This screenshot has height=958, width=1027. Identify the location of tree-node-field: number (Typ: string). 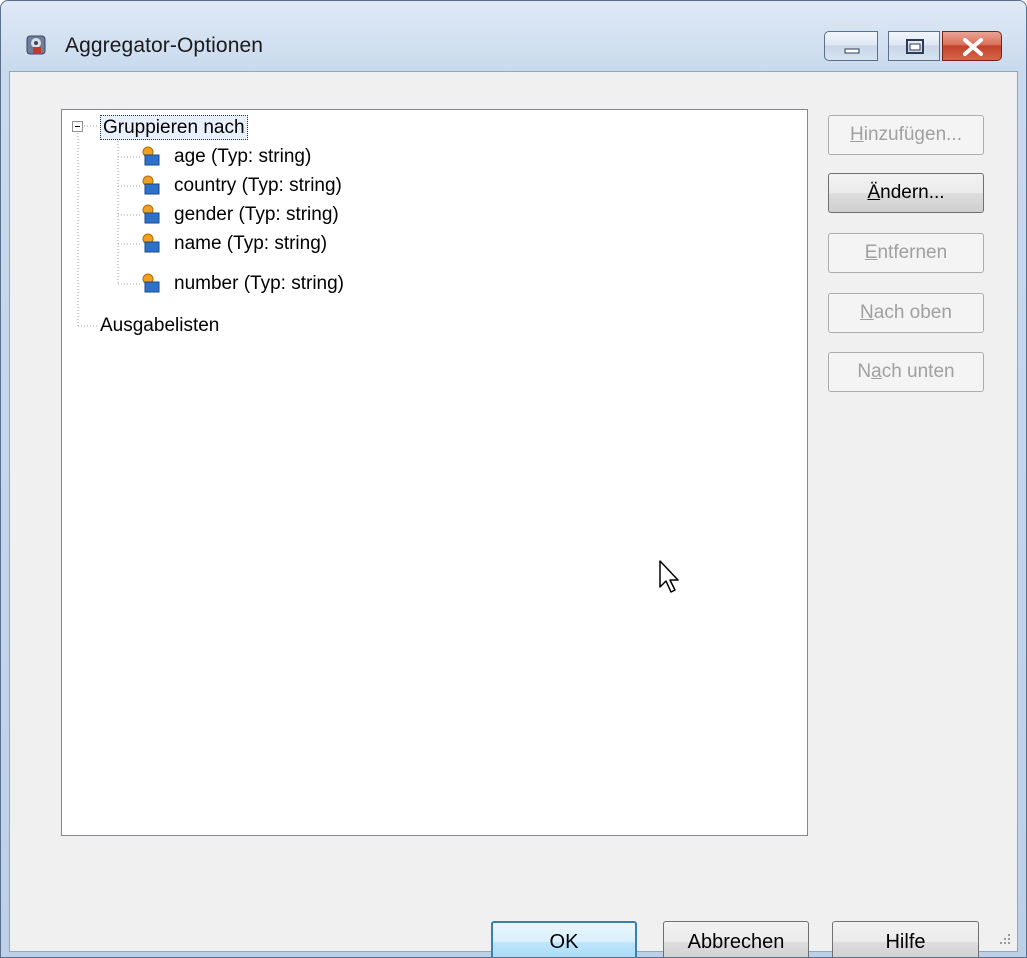
(259, 284).